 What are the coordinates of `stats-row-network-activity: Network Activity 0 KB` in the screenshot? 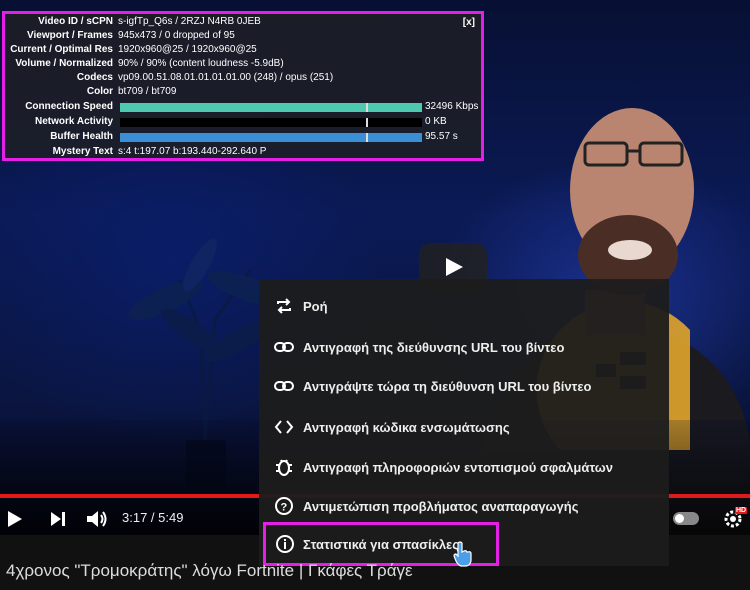 It's located at (241, 121).